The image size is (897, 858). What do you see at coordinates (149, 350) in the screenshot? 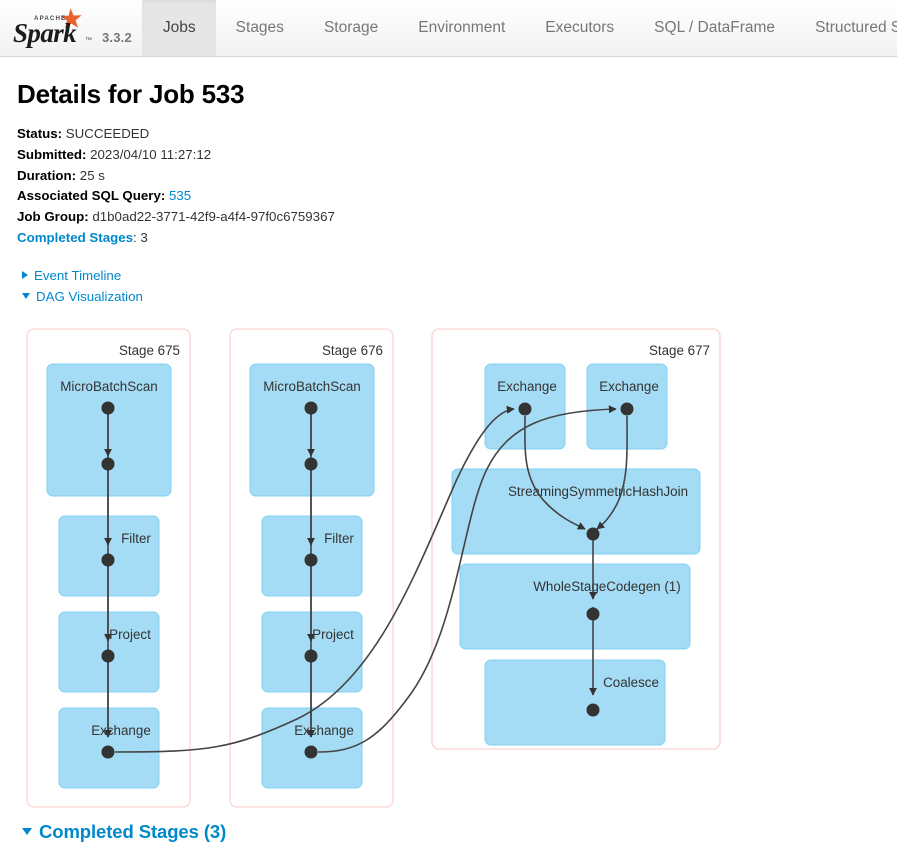
I see `cluster-stage-675-label: Stage 675` at bounding box center [149, 350].